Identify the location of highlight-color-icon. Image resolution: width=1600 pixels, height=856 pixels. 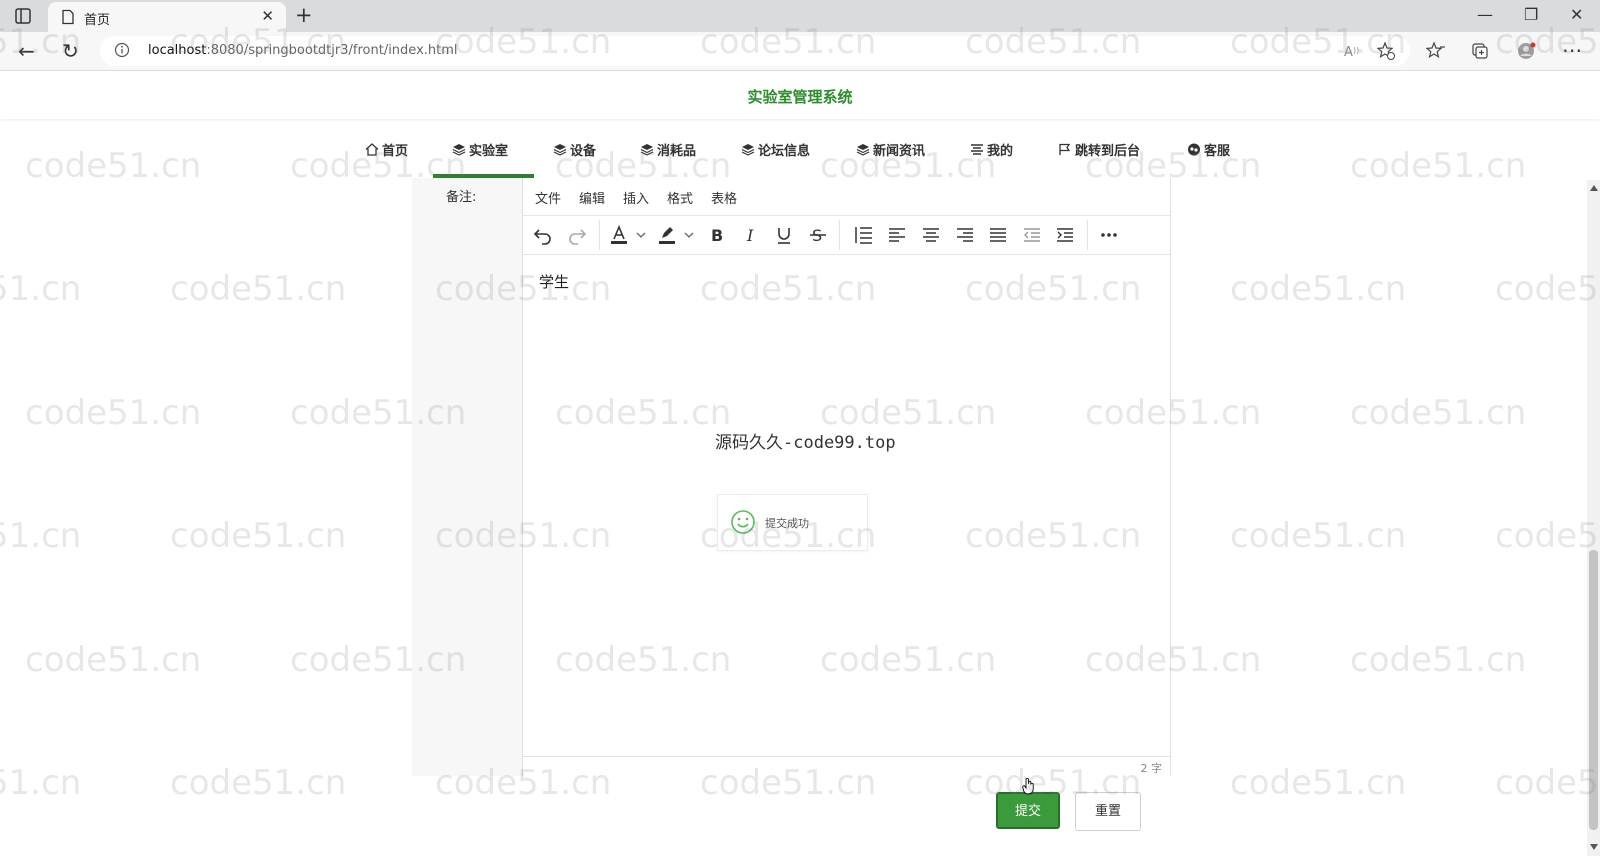
(667, 235).